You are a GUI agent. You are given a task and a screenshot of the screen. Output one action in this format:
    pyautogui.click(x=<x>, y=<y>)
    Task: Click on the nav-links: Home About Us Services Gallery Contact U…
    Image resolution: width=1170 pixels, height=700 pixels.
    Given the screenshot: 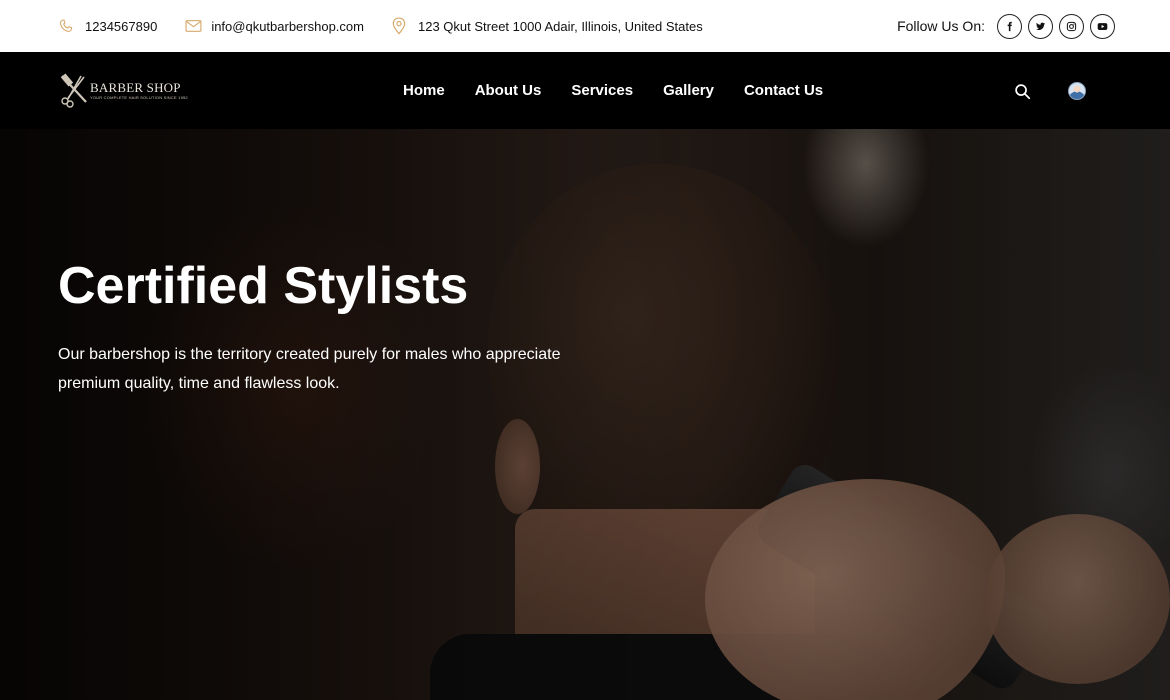 What is the action you would take?
    pyautogui.click(x=628, y=90)
    